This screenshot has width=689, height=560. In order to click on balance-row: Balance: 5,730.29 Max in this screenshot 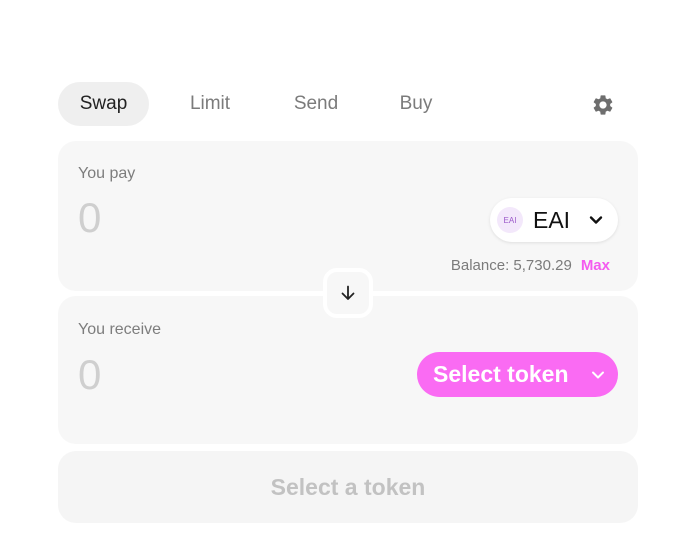, I will do `click(530, 265)`.